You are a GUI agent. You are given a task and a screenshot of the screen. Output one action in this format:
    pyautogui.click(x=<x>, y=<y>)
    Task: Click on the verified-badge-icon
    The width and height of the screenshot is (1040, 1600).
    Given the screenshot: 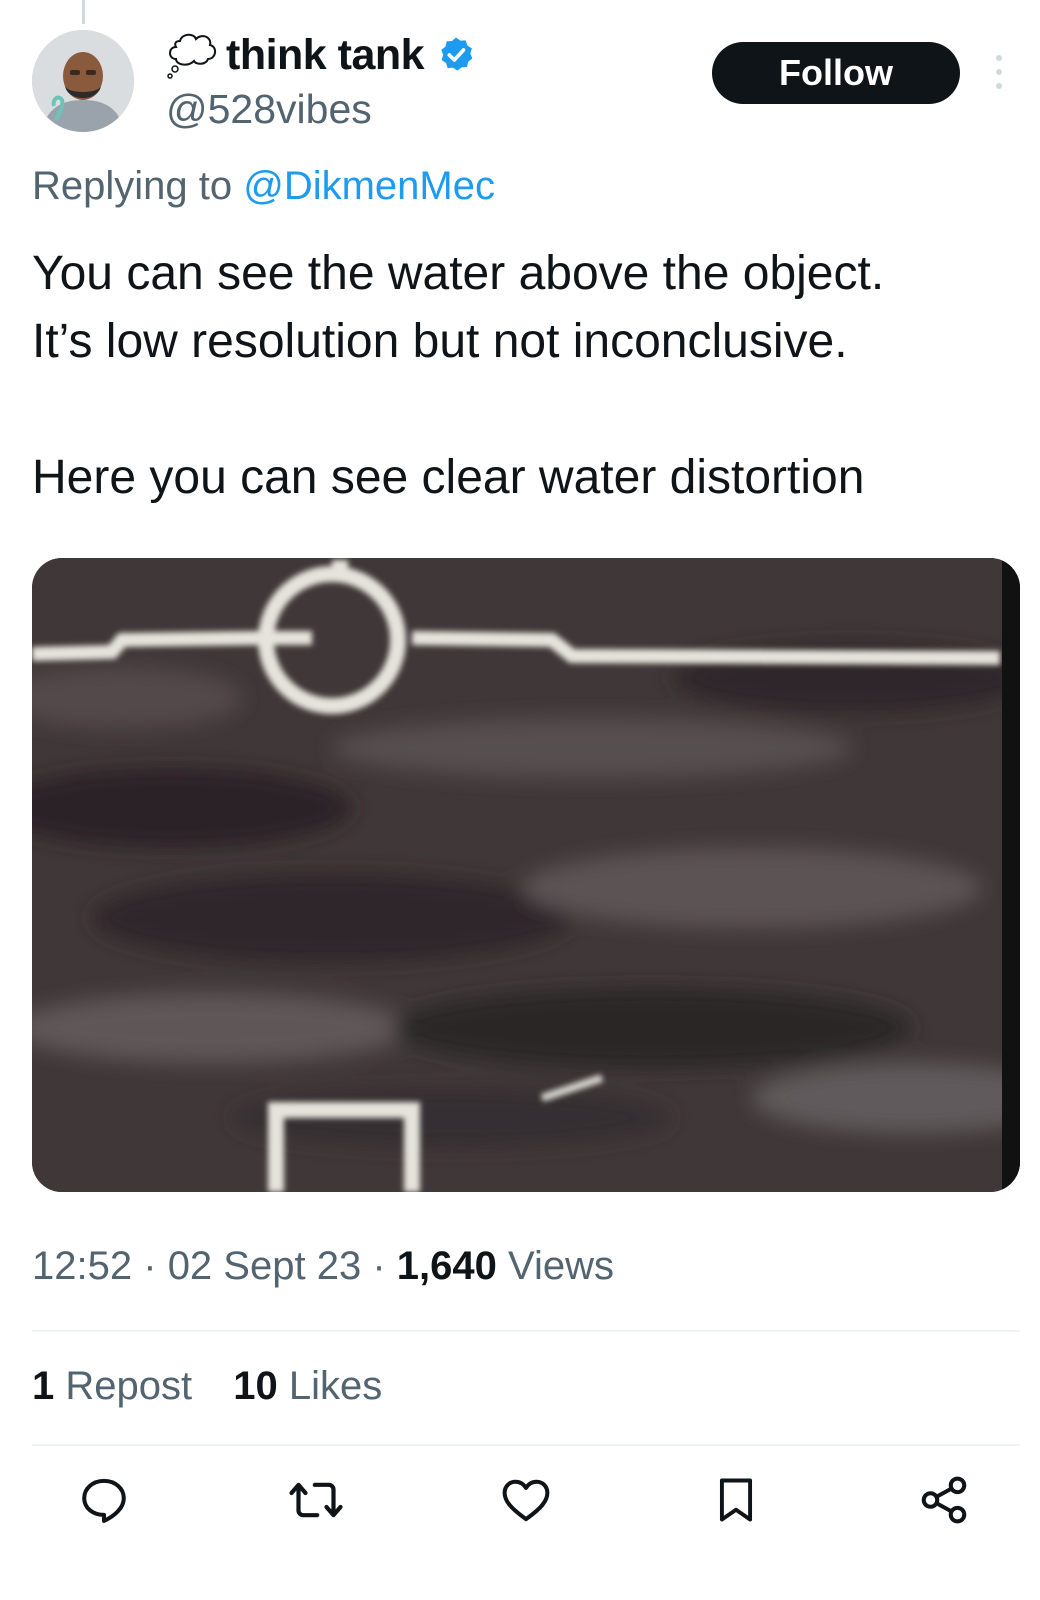 What is the action you would take?
    pyautogui.click(x=456, y=55)
    